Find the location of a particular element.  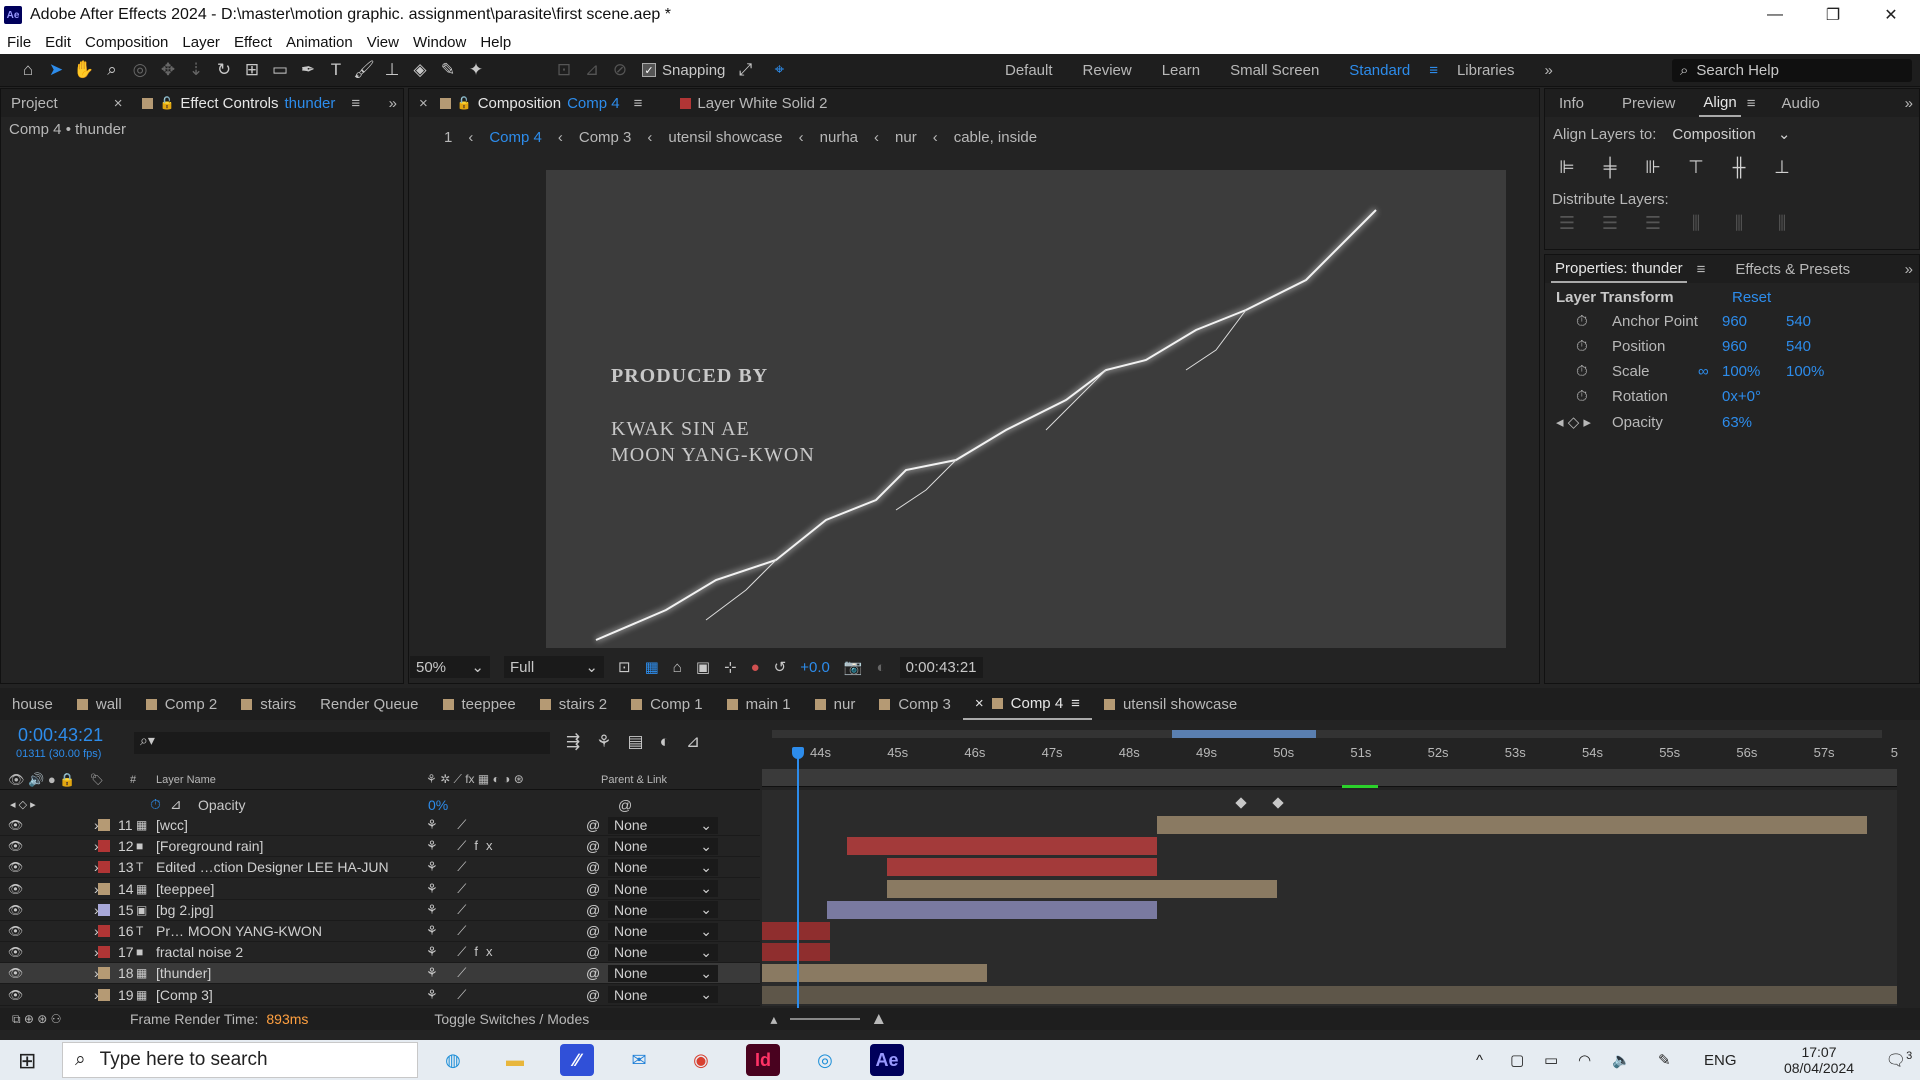

opacity-row-value: 0% is located at coordinates (523, 805).